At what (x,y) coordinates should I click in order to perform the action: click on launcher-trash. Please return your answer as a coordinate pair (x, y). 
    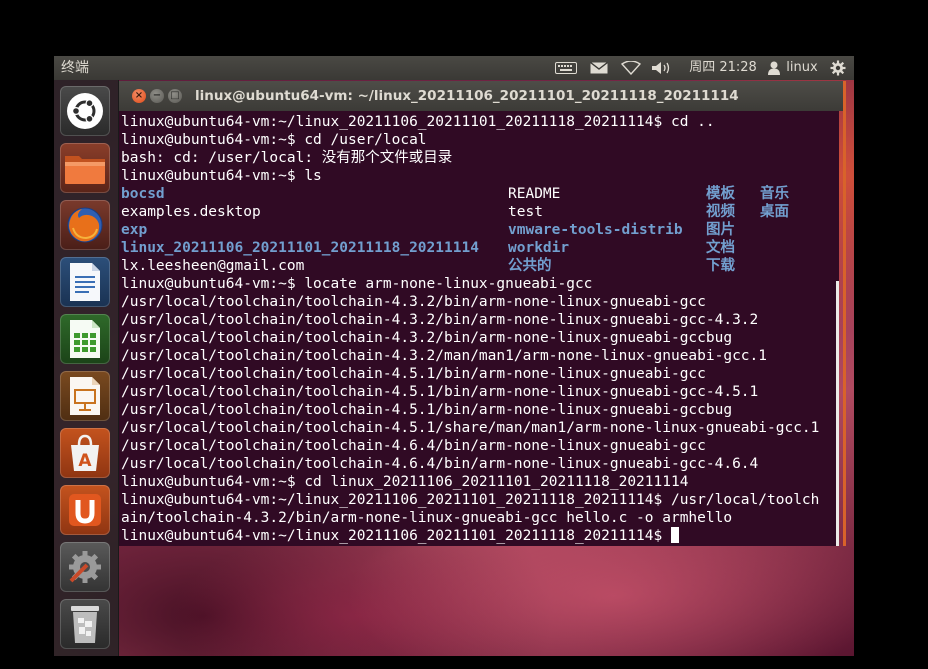
    Looking at the image, I should click on (85, 624).